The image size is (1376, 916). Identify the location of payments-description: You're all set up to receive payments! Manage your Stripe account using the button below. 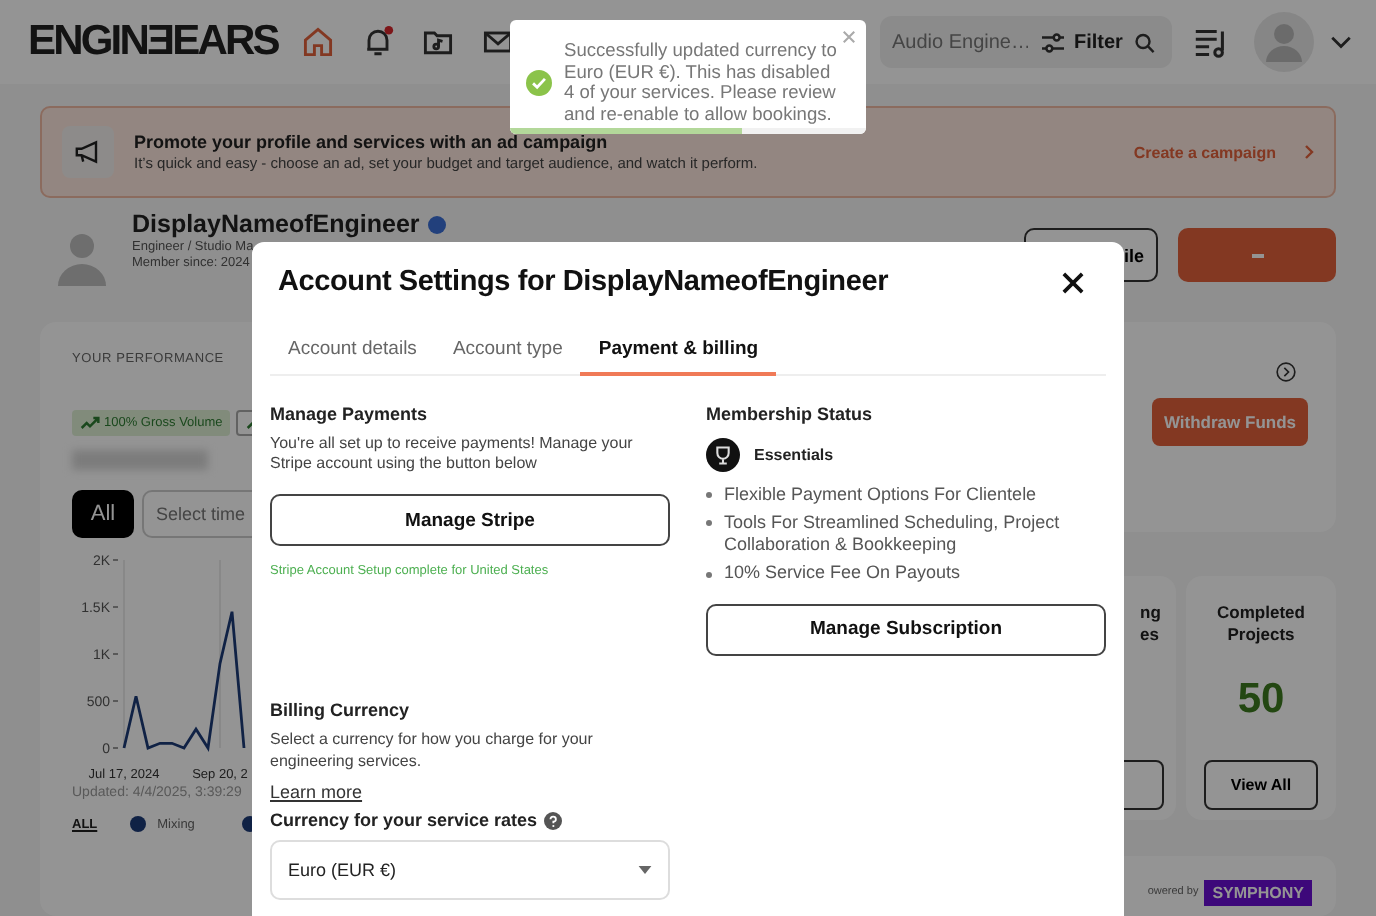
(452, 454).